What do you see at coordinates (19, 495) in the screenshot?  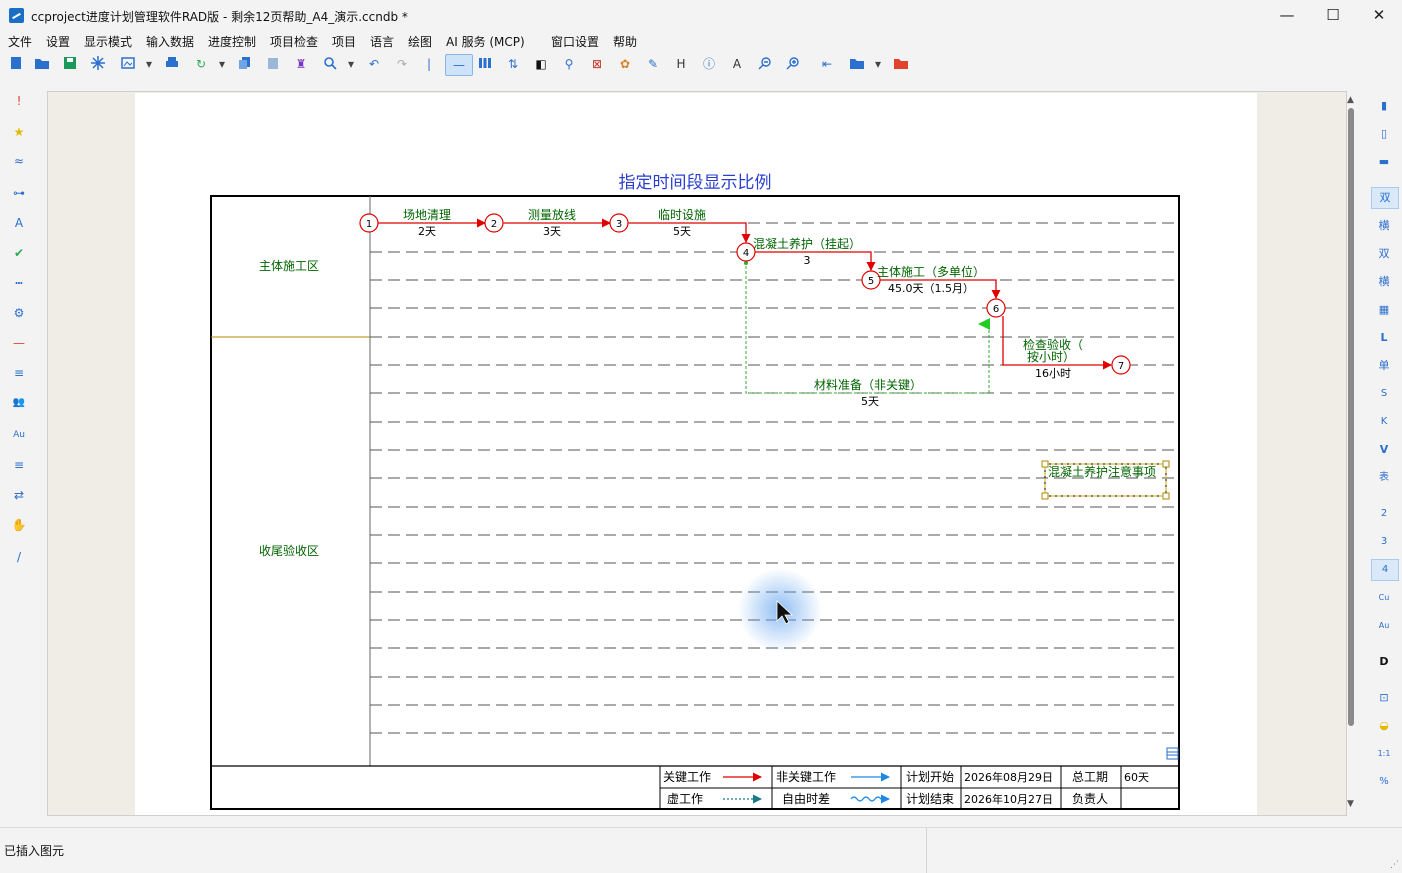 I see `swap-icon: ⇄` at bounding box center [19, 495].